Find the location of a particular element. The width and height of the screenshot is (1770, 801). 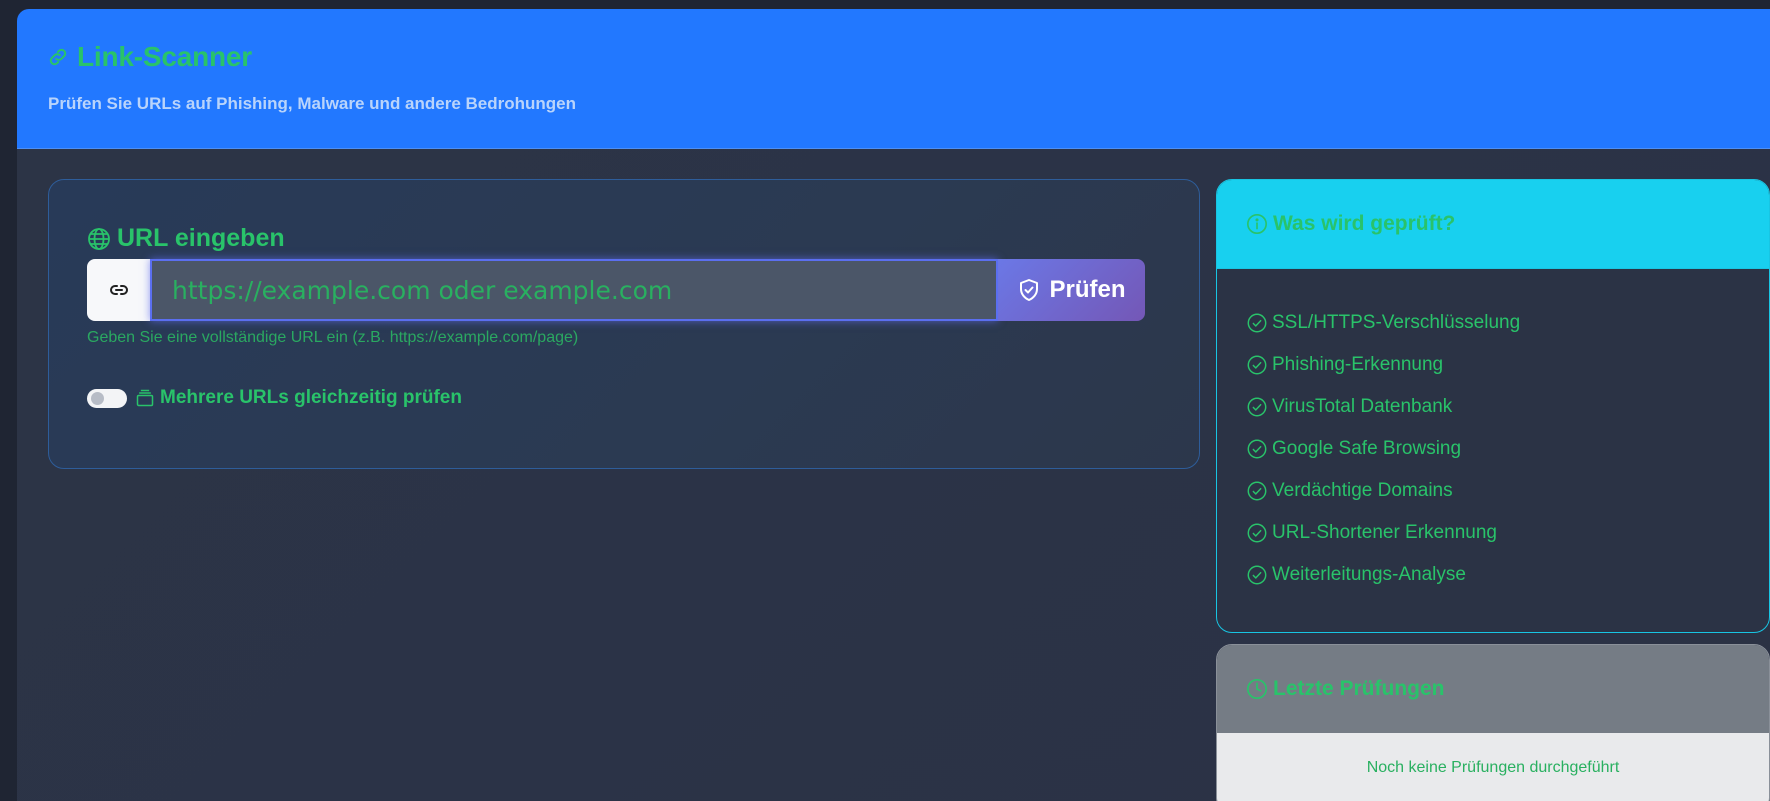

list-item: Phishing-Erkennung is located at coordinates (1507, 365).